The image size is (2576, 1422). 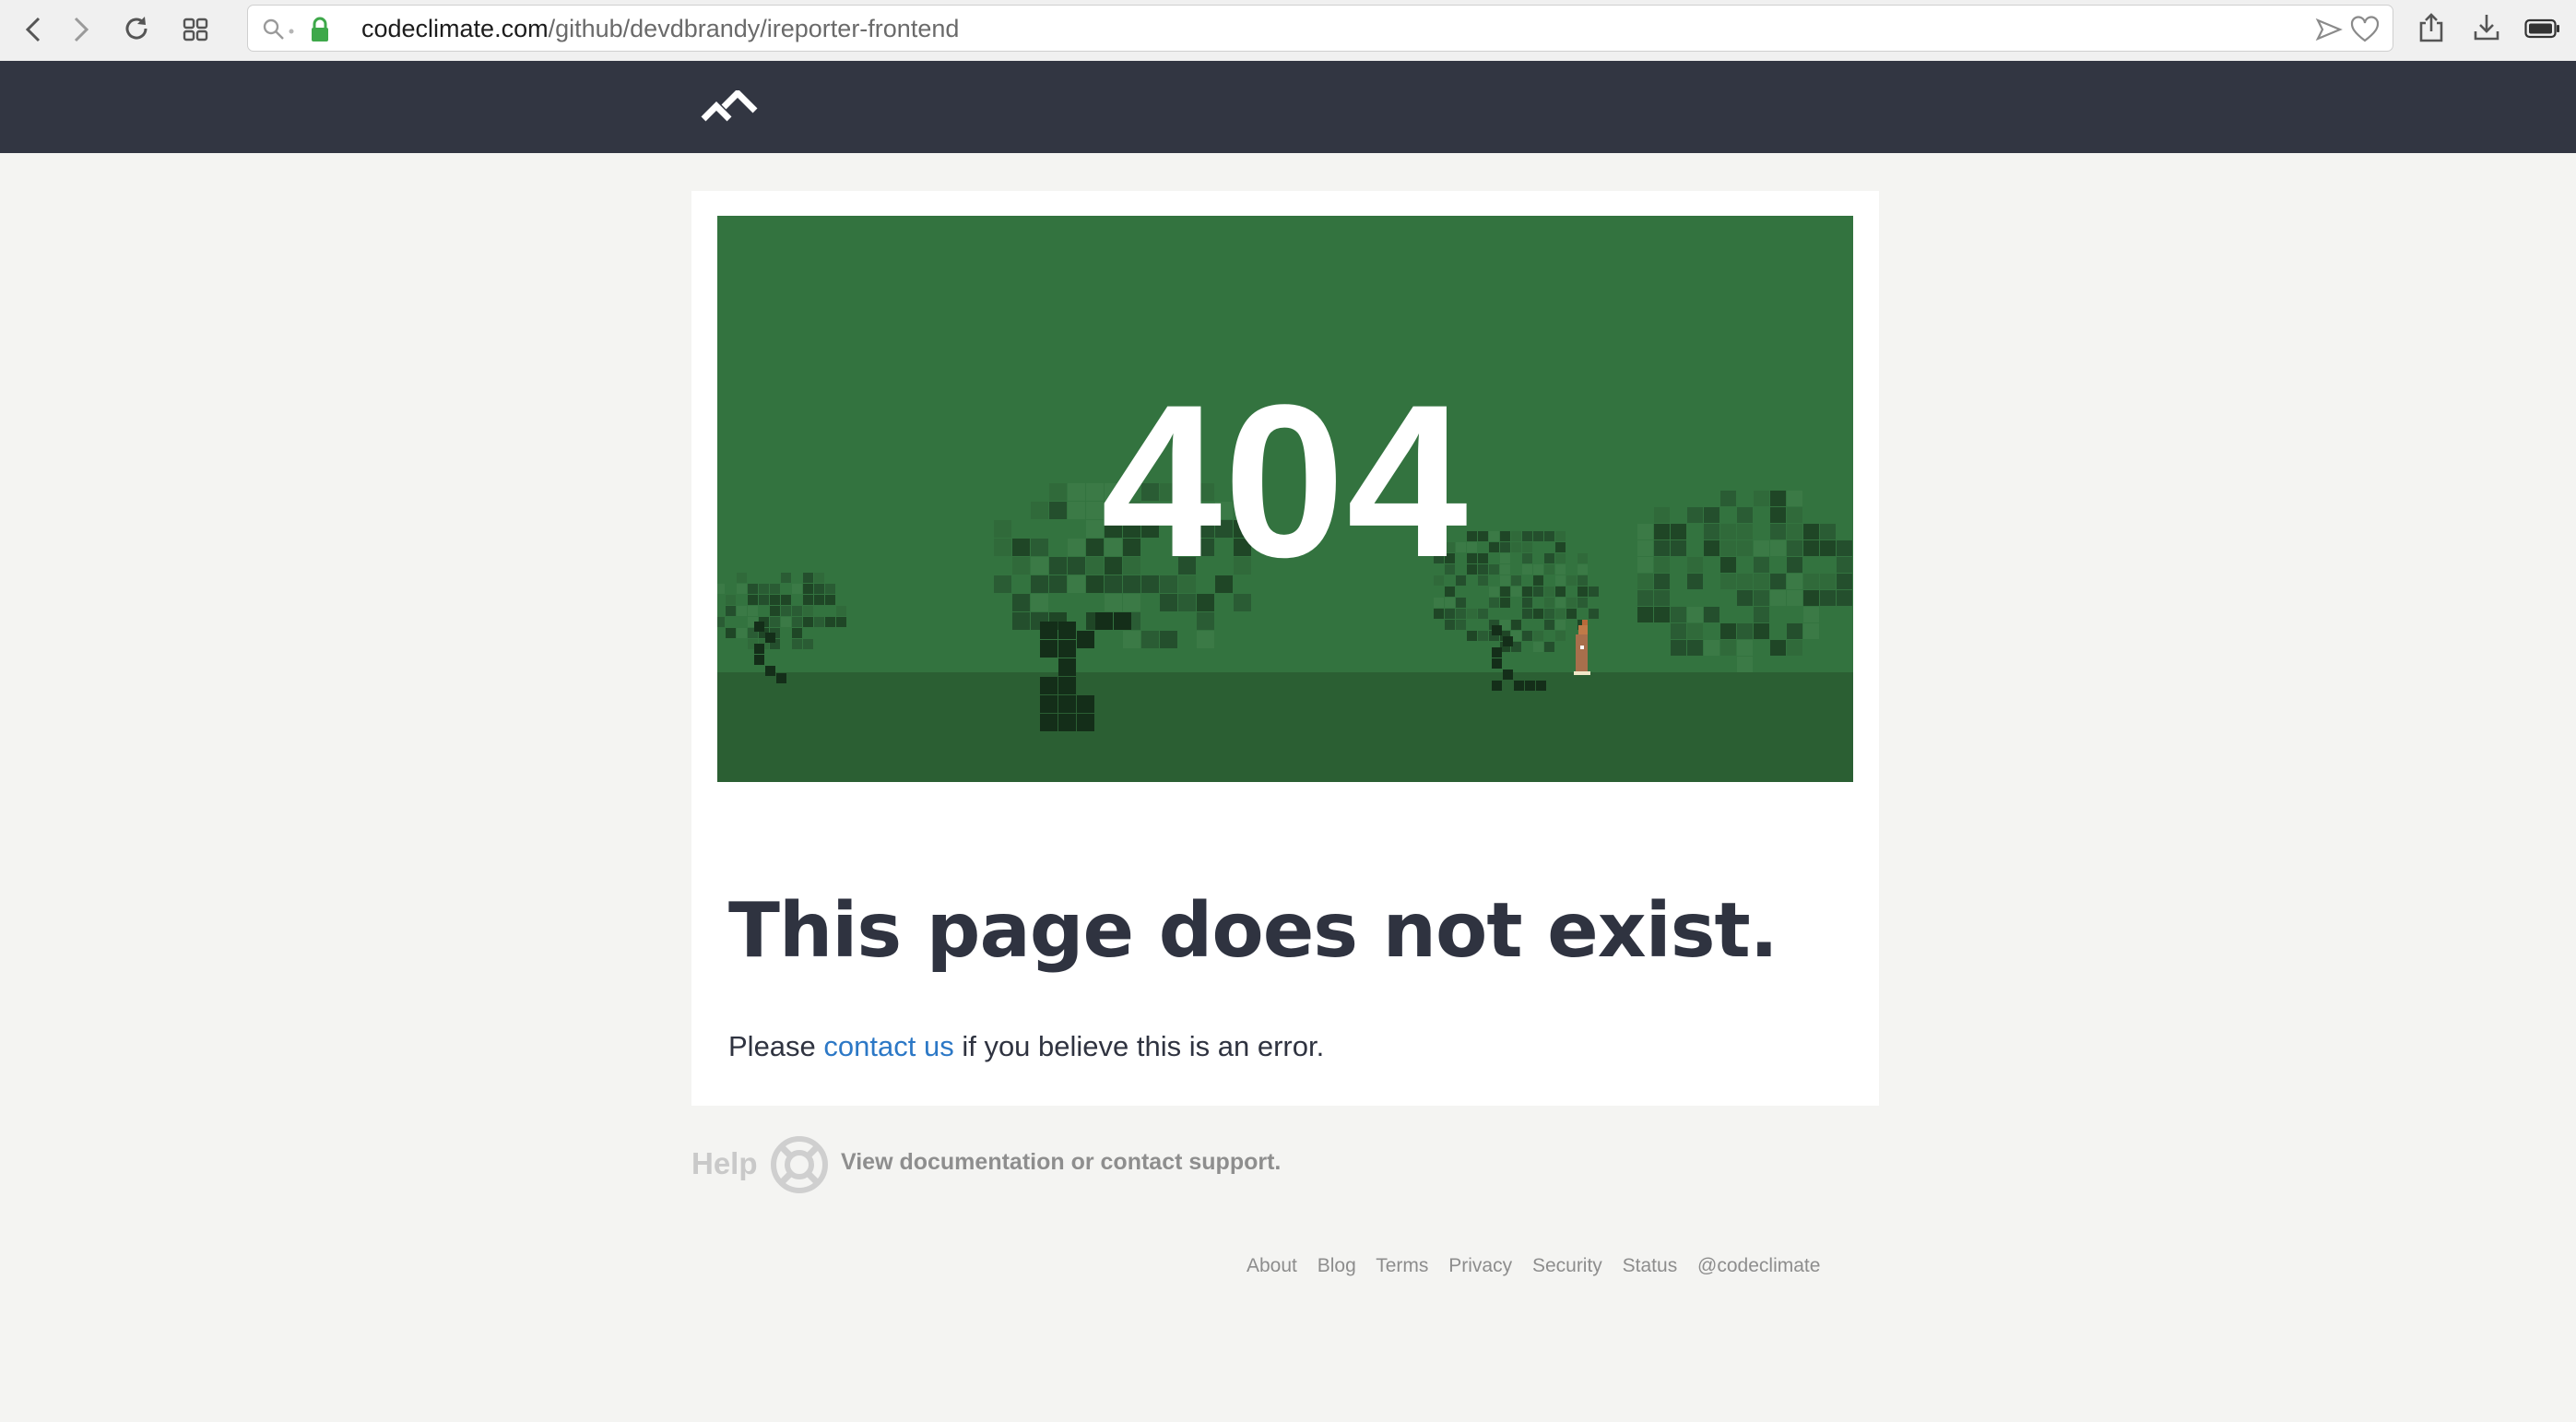 I want to click on download-icon, so click(x=2486, y=28).